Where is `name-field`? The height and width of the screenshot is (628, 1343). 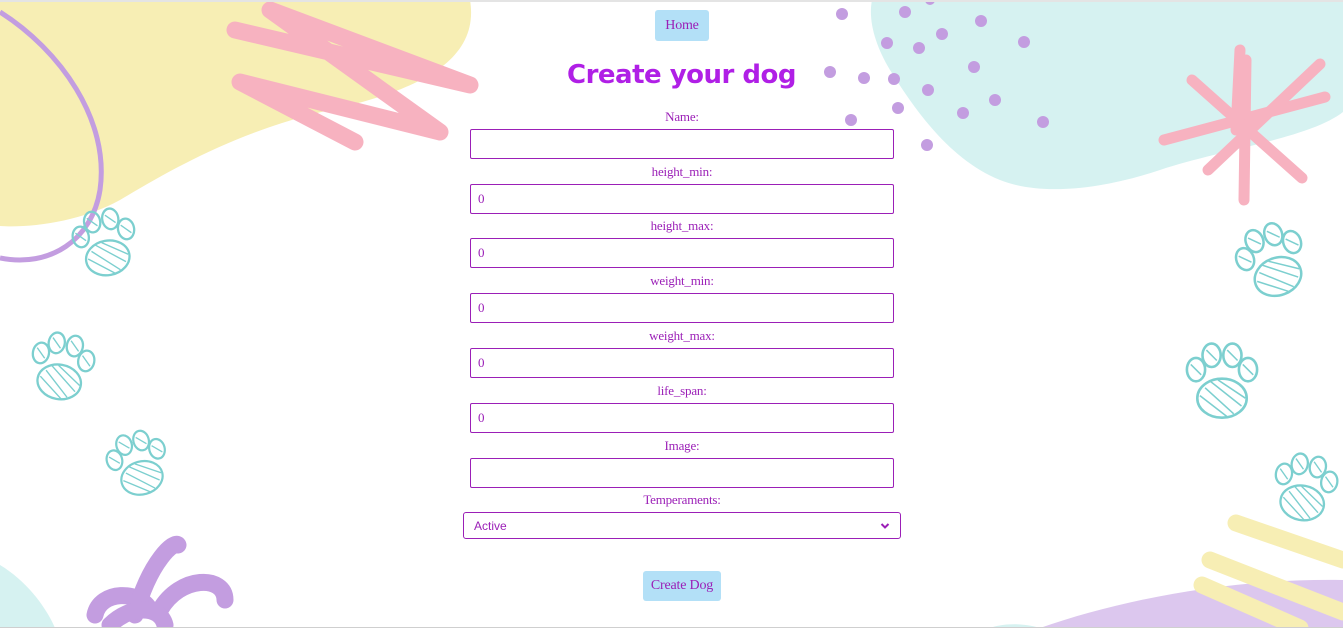
name-field is located at coordinates (682, 144).